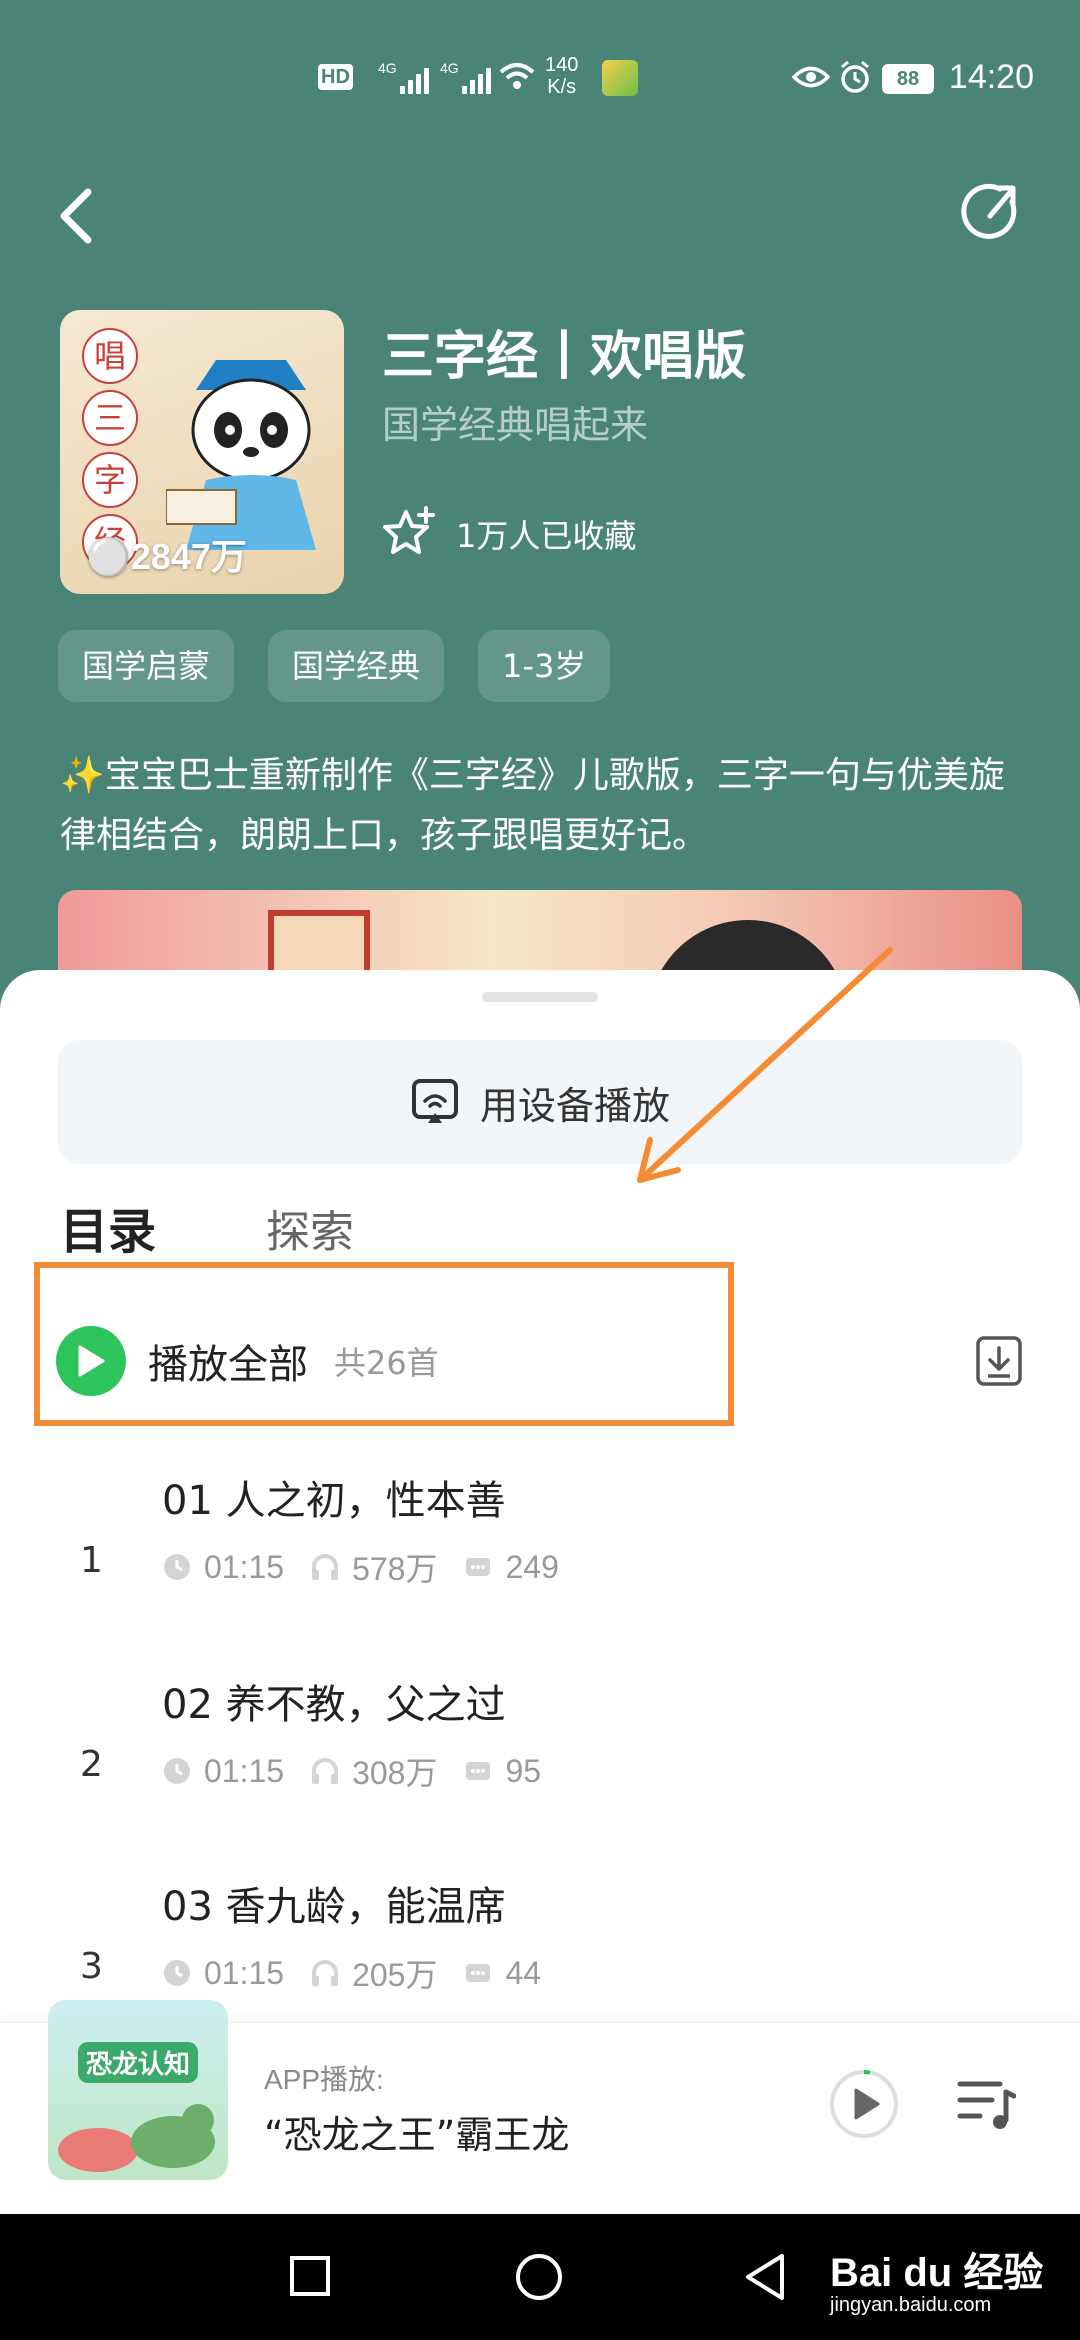  I want to click on track-plays: 578万, so click(395, 1569).